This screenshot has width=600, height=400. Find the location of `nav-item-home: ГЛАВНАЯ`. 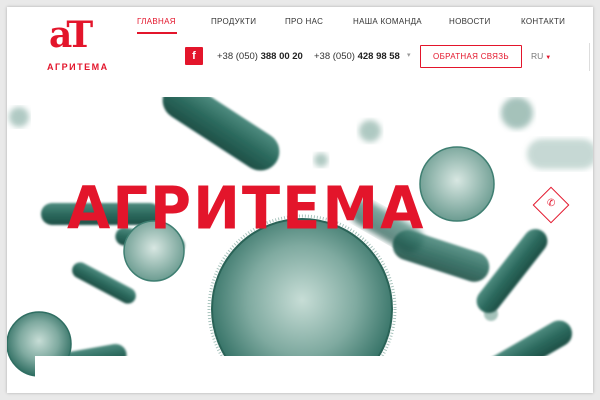

nav-item-home: ГЛАВНАЯ is located at coordinates (156, 21).